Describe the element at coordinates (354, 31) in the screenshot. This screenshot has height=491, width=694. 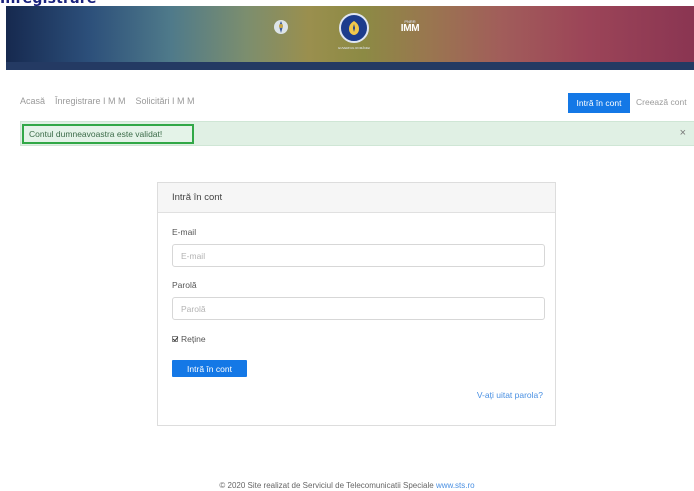
I see `government-logo-icon: GUVERNUL ROMÂNIEI` at that location.